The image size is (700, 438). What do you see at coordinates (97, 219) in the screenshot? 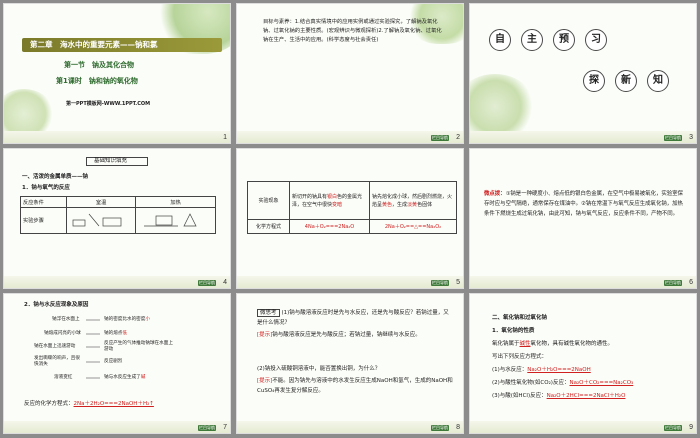
I see `apparatus-icon` at bounding box center [97, 219].